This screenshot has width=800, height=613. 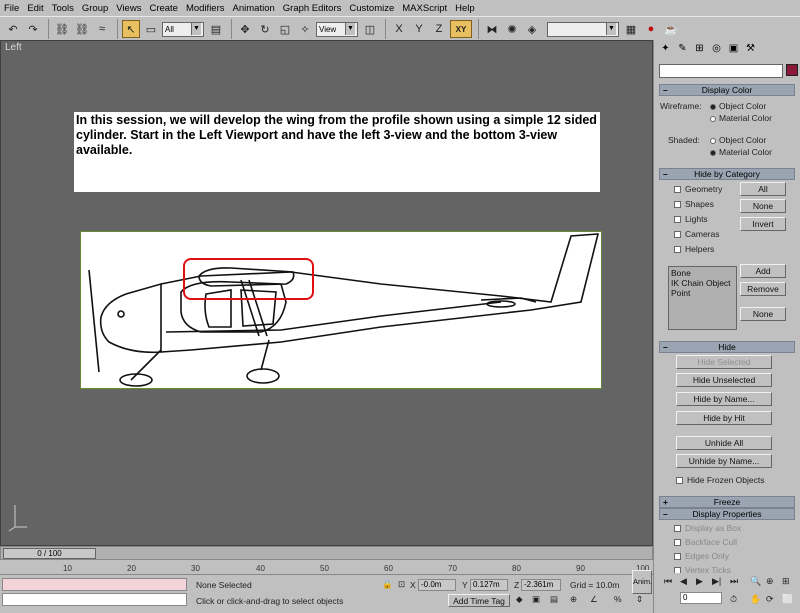 What do you see at coordinates (62, 29) in the screenshot?
I see `link-icon: ⛓` at bounding box center [62, 29].